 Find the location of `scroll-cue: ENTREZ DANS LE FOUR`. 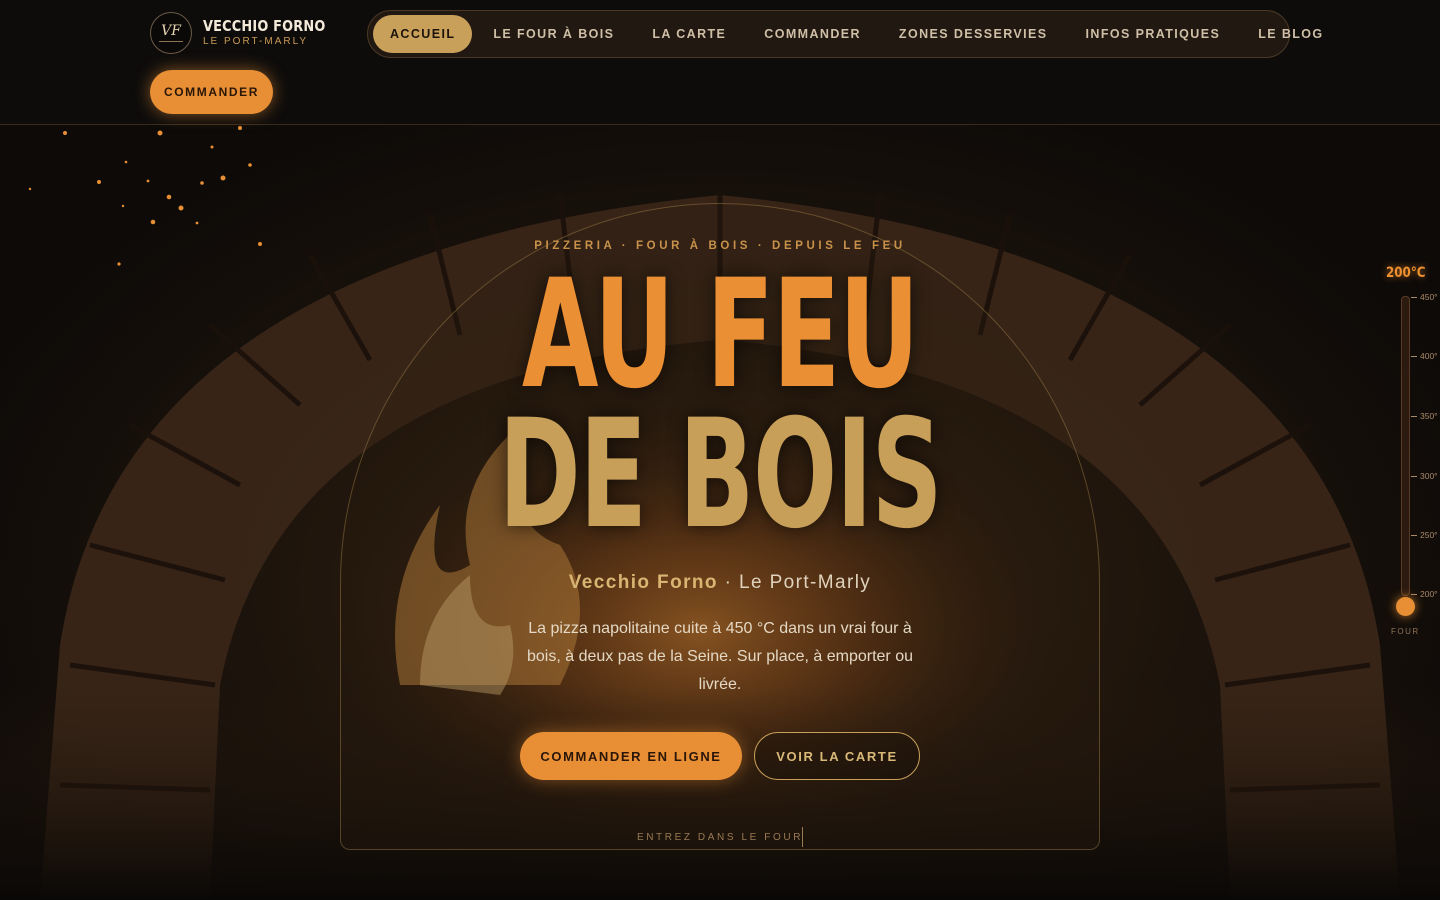

scroll-cue: ENTREZ DANS LE FOUR is located at coordinates (720, 837).